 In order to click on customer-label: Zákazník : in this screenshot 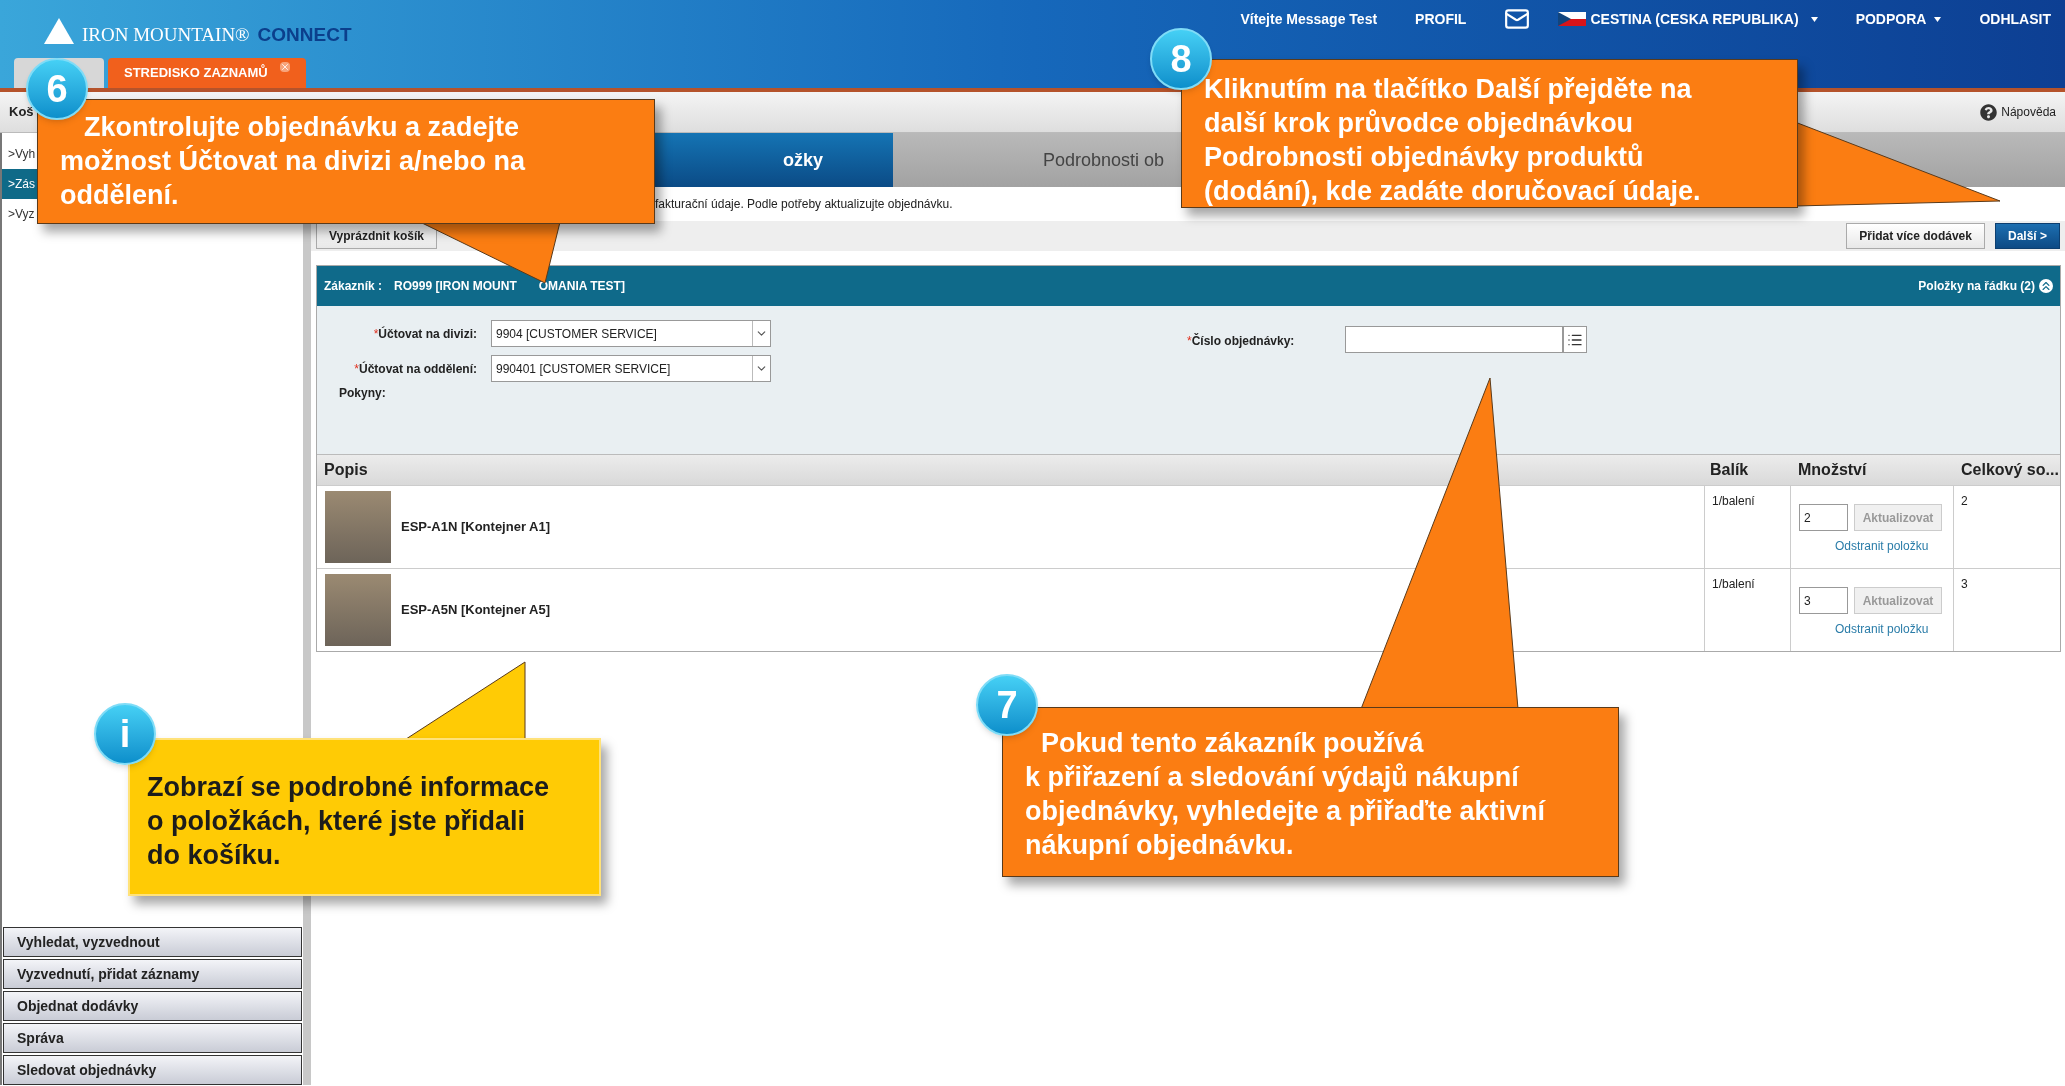, I will do `click(353, 286)`.